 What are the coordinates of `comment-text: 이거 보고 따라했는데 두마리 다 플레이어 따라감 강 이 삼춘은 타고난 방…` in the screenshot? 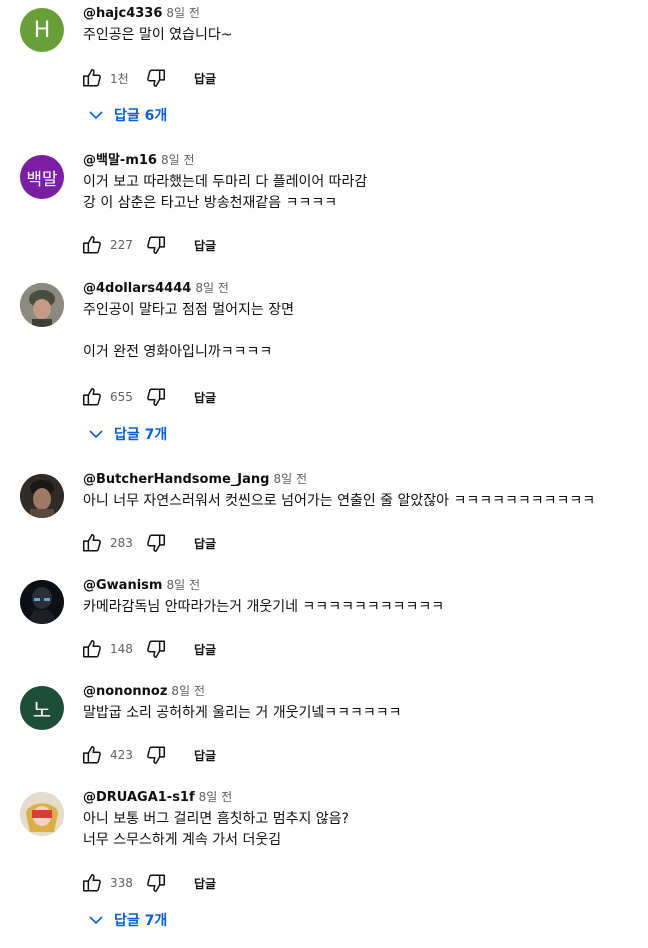 It's located at (225, 192).